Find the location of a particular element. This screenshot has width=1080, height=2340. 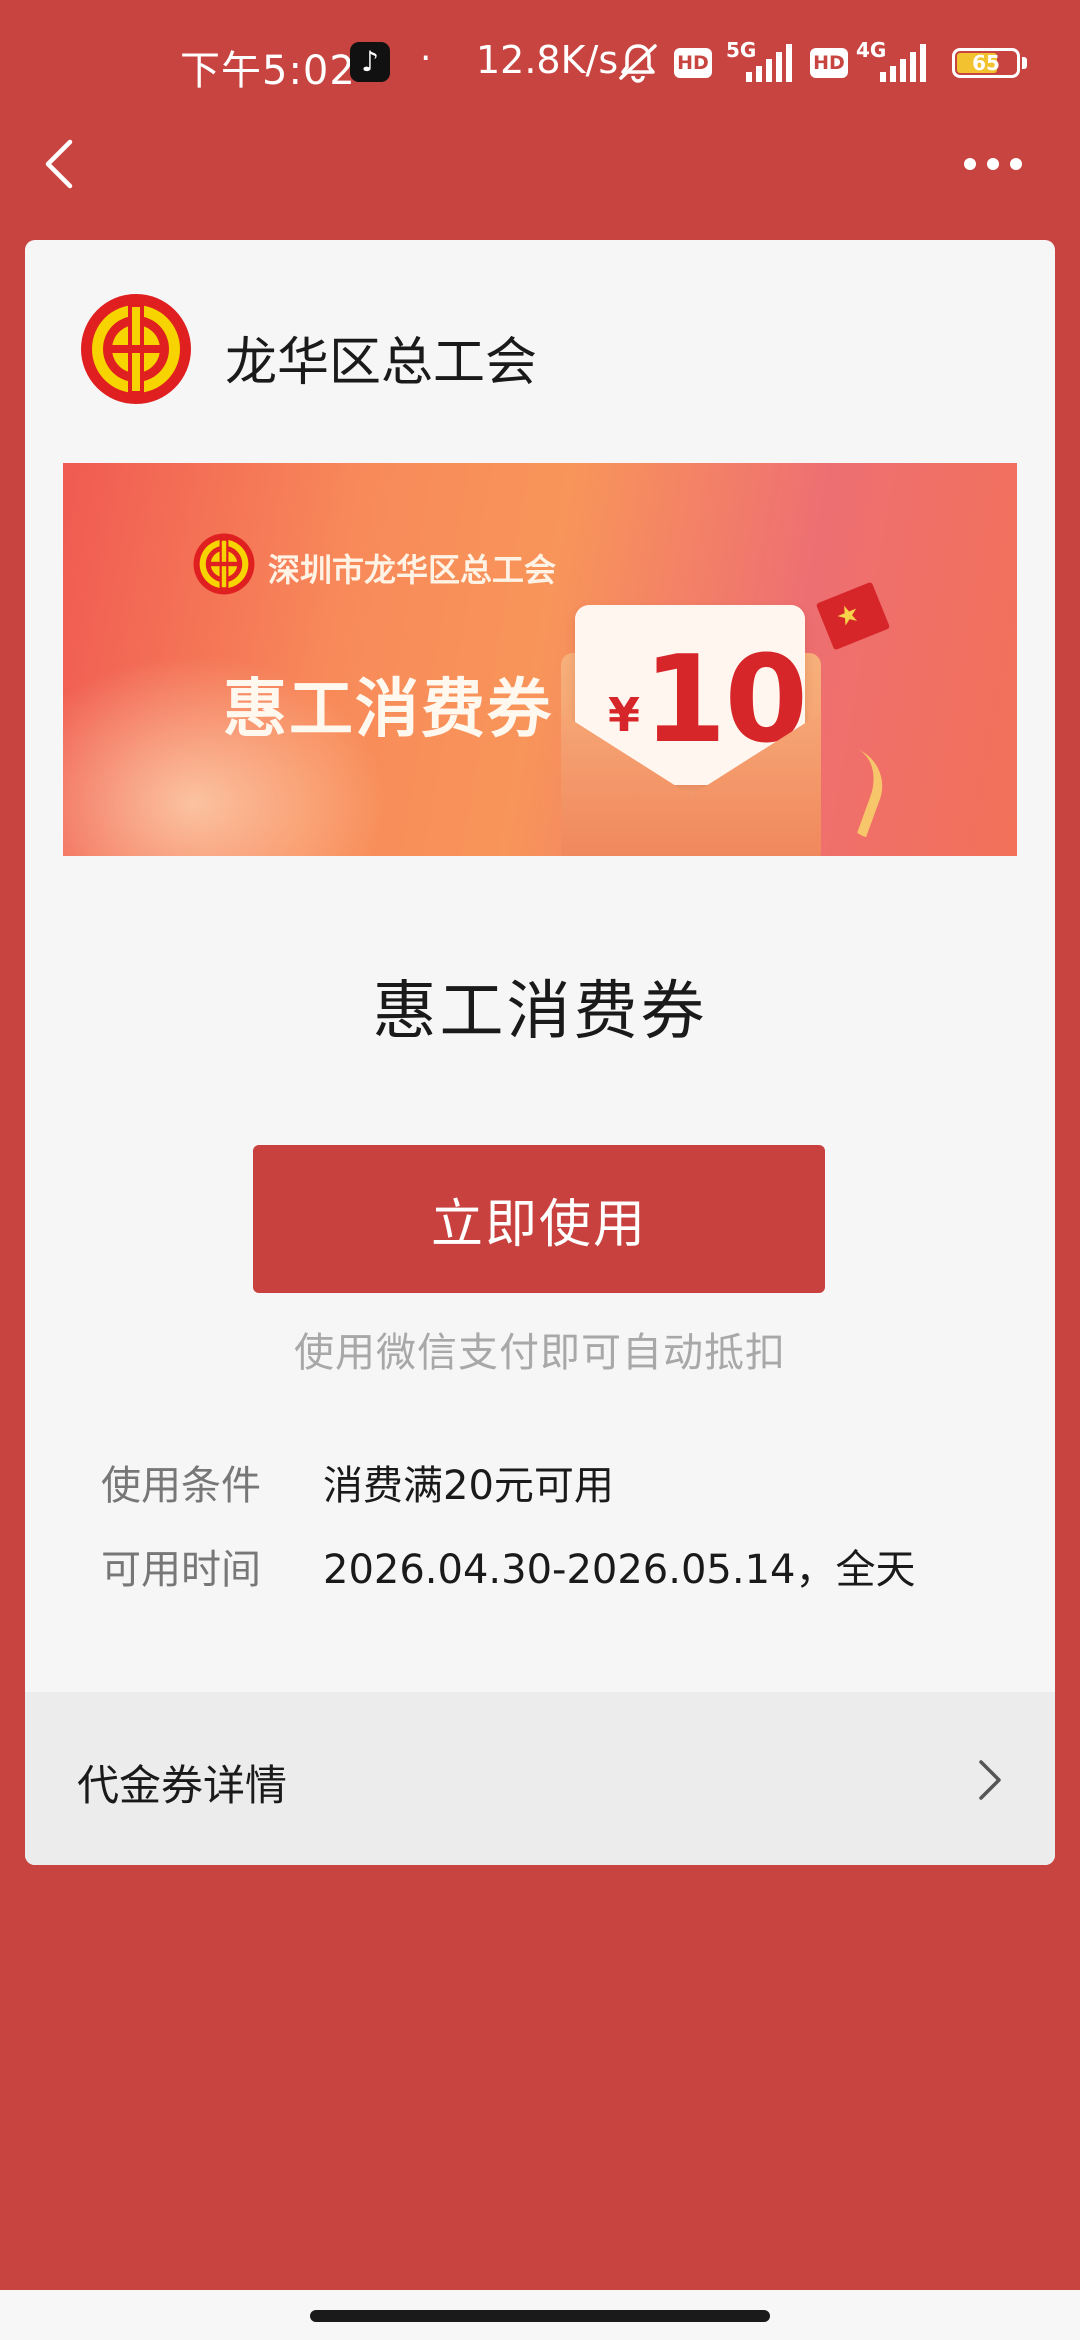

coupon-details-row: 代金券详情 is located at coordinates (540, 1778).